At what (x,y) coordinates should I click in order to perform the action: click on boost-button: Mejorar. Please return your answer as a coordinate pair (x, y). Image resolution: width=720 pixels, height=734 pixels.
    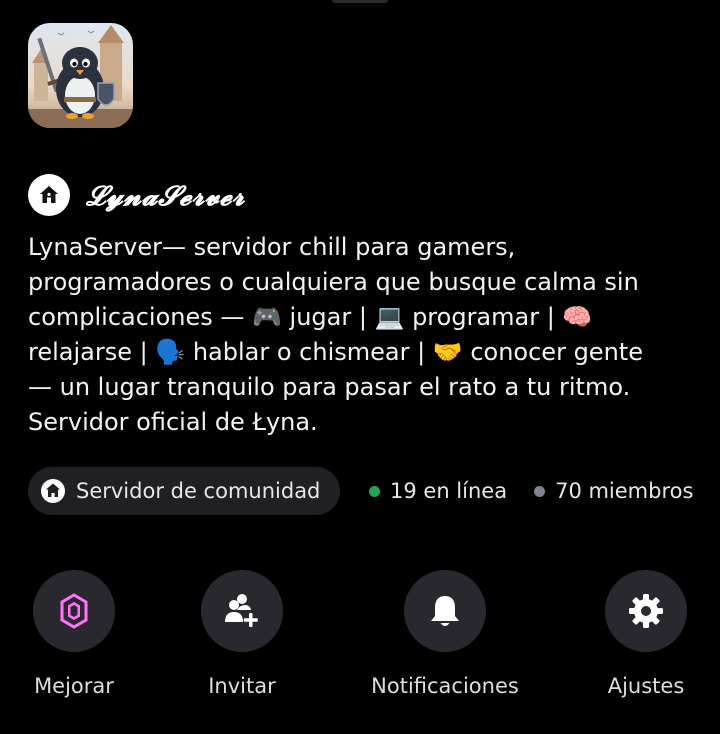
    Looking at the image, I should click on (74, 634).